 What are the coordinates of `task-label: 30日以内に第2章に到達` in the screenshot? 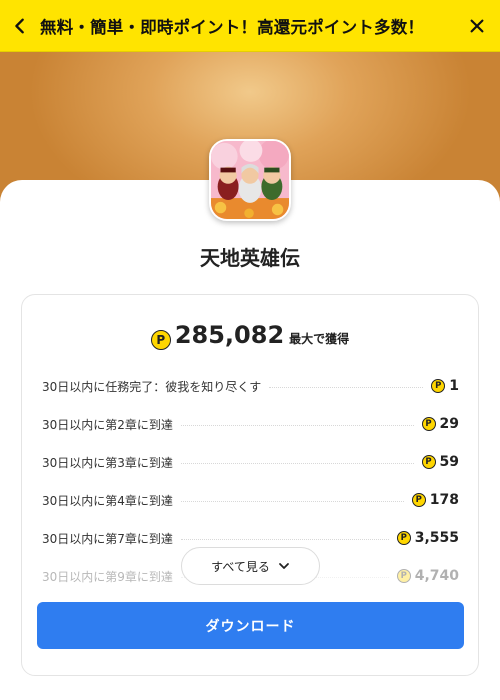 It's located at (107, 424).